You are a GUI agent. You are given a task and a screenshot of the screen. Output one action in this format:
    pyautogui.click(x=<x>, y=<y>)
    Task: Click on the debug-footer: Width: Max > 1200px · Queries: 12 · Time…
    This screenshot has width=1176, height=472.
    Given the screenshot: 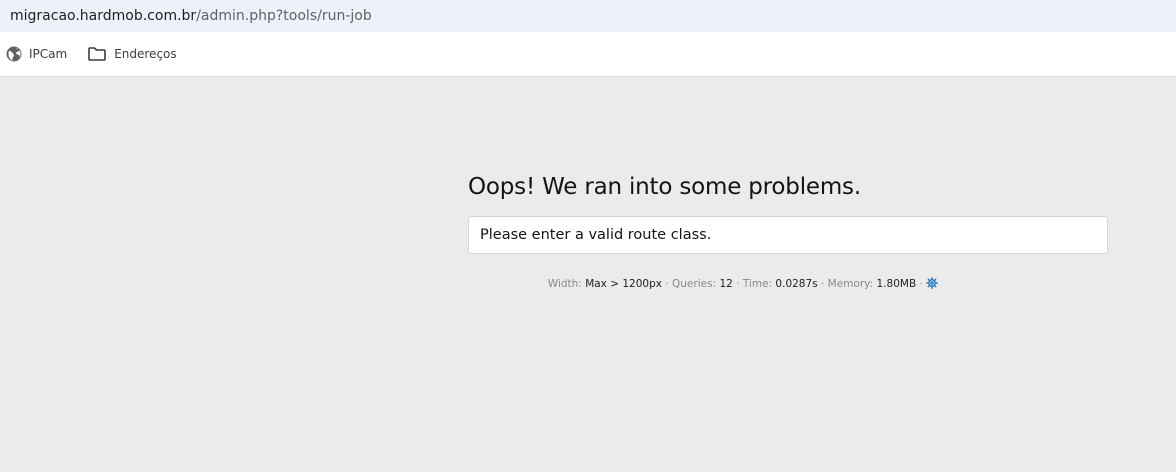 What is the action you would take?
    pyautogui.click(x=788, y=284)
    